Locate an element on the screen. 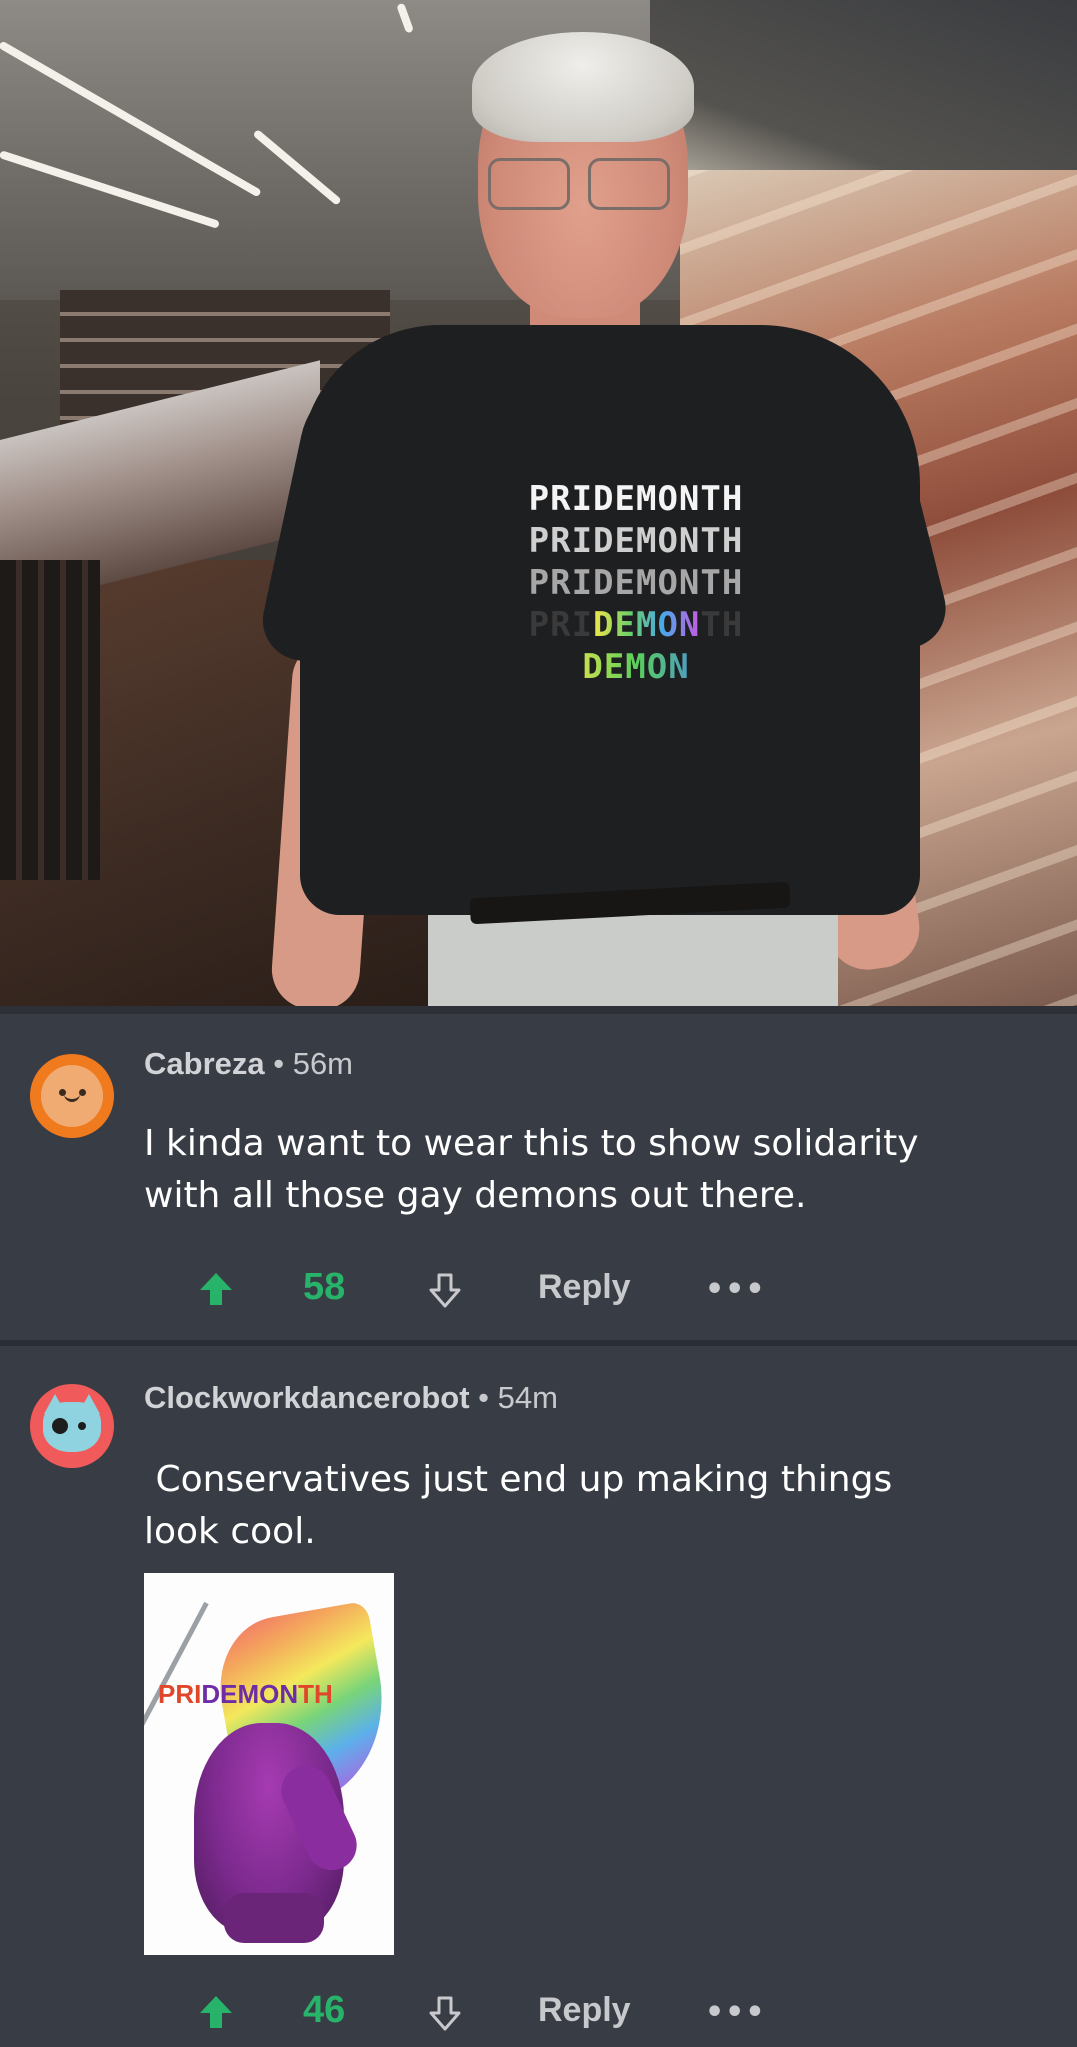  shirt-line-4: PRIDEMONTH is located at coordinates (636, 625).